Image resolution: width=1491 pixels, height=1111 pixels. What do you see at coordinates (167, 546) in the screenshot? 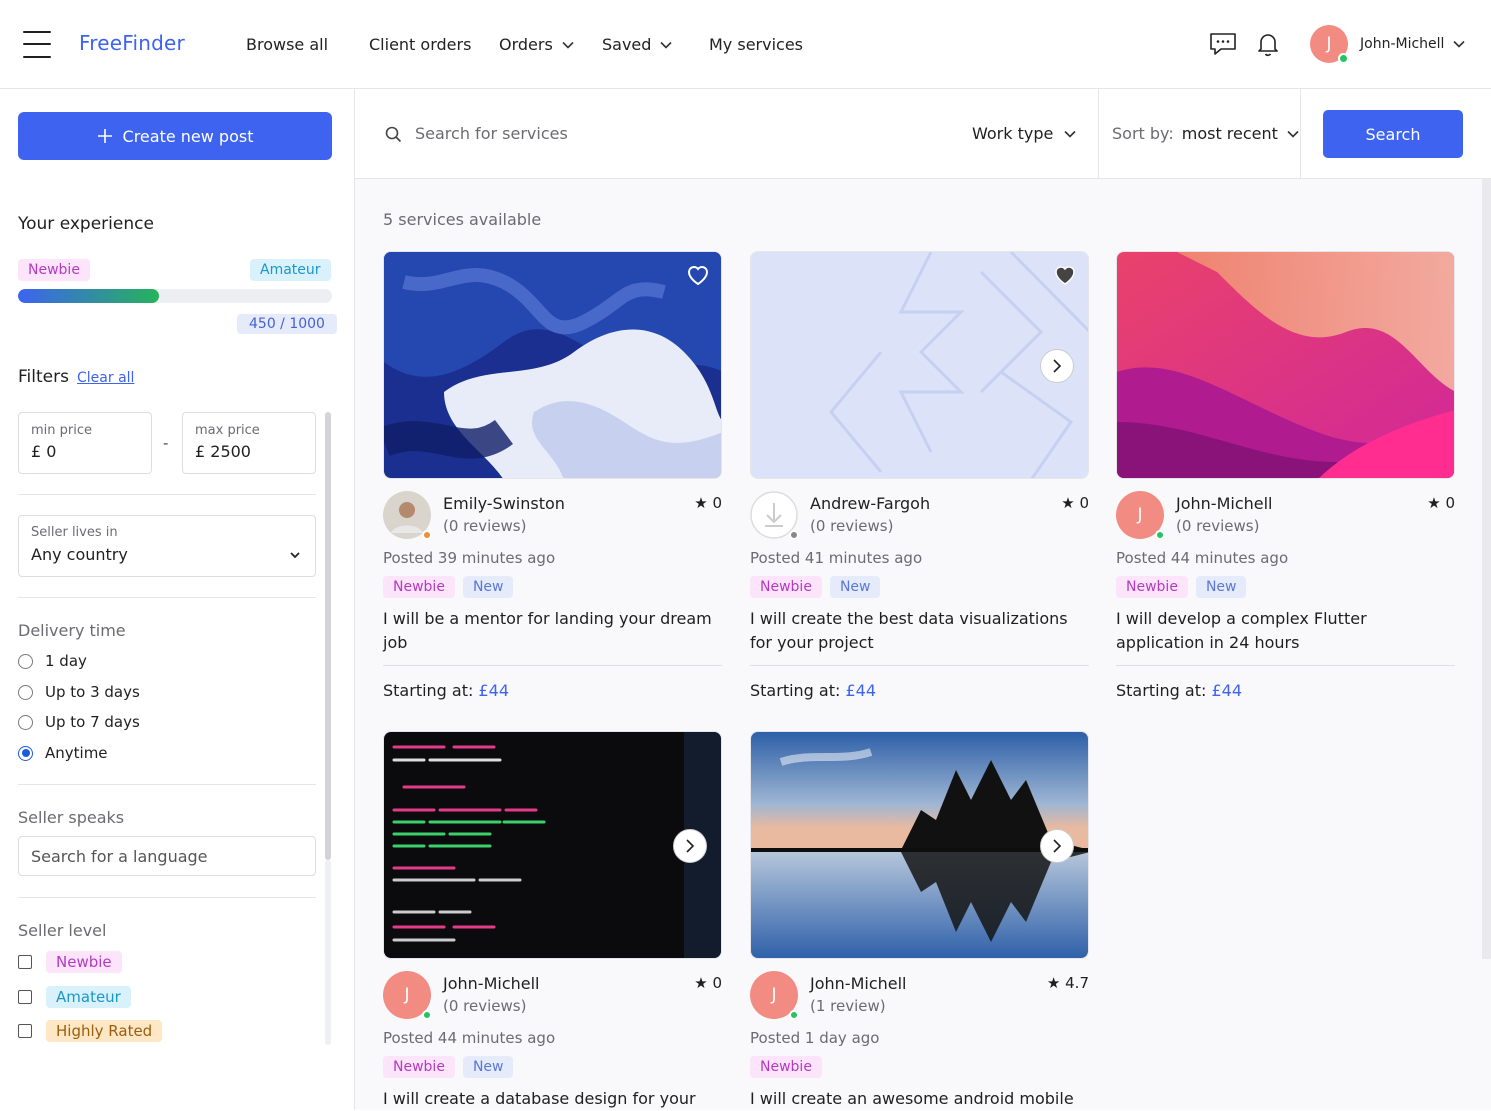
I see `seller-country-select: Seller lives in Any country` at bounding box center [167, 546].